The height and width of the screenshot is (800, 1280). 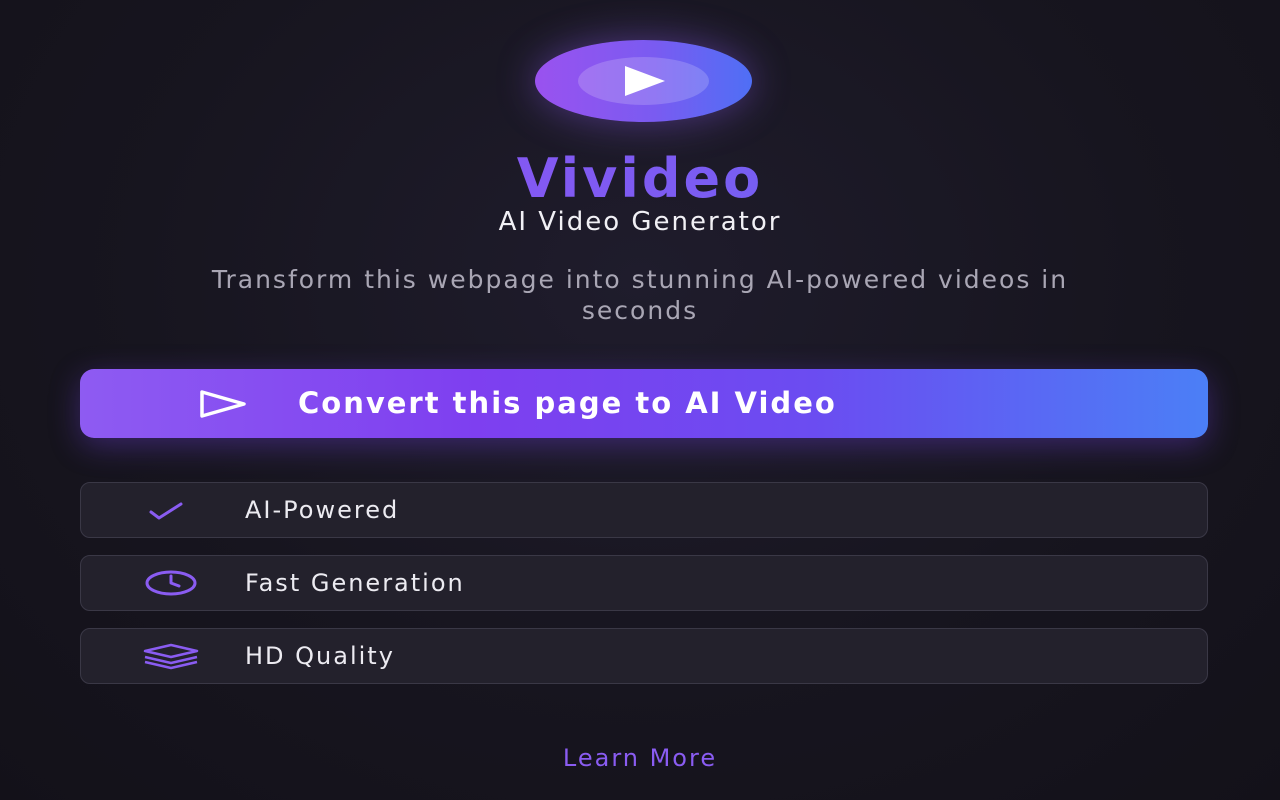 I want to click on feature-label: HD Quality, so click(x=320, y=656).